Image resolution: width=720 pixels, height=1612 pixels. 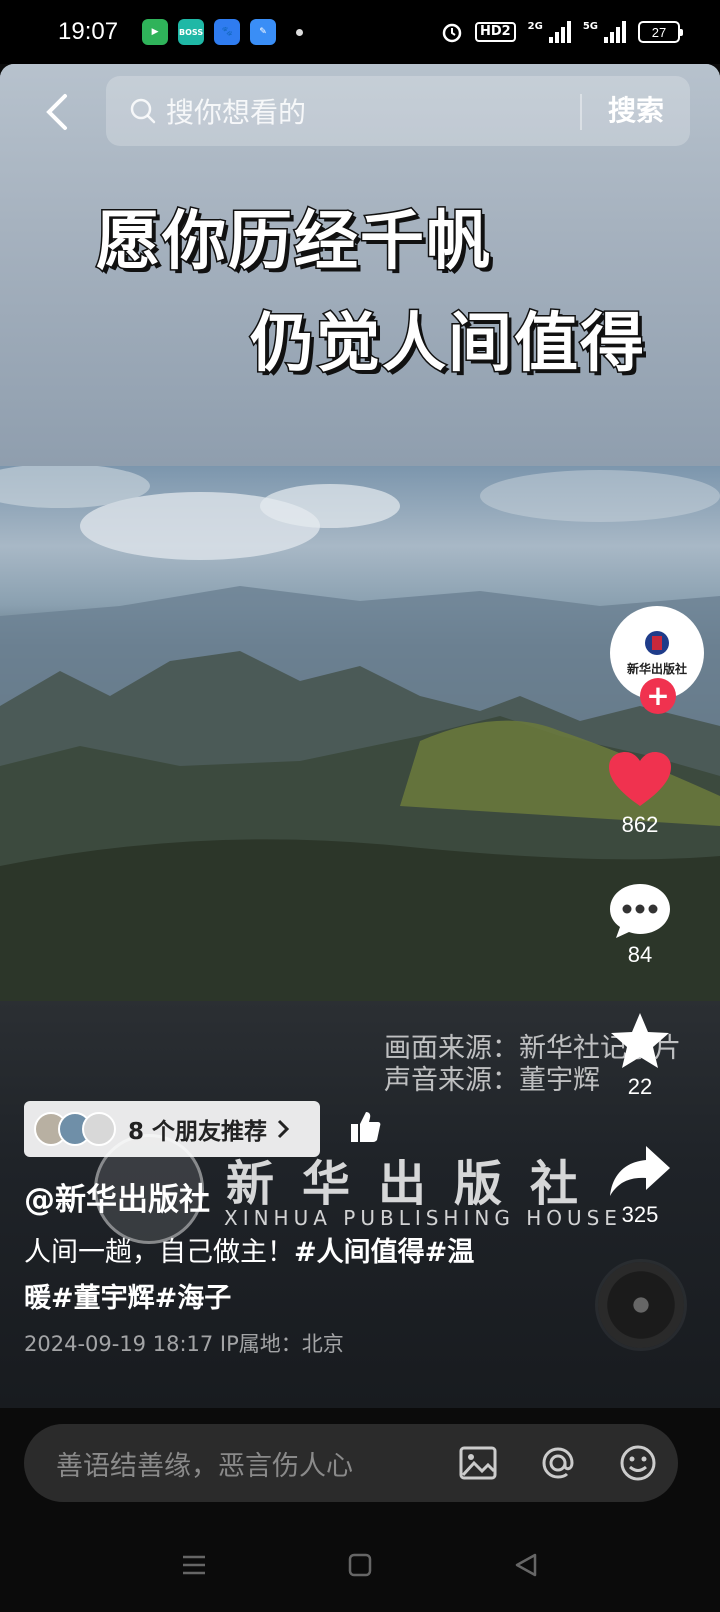 What do you see at coordinates (236, 111) in the screenshot?
I see `search-input: 搜你想看的` at bounding box center [236, 111].